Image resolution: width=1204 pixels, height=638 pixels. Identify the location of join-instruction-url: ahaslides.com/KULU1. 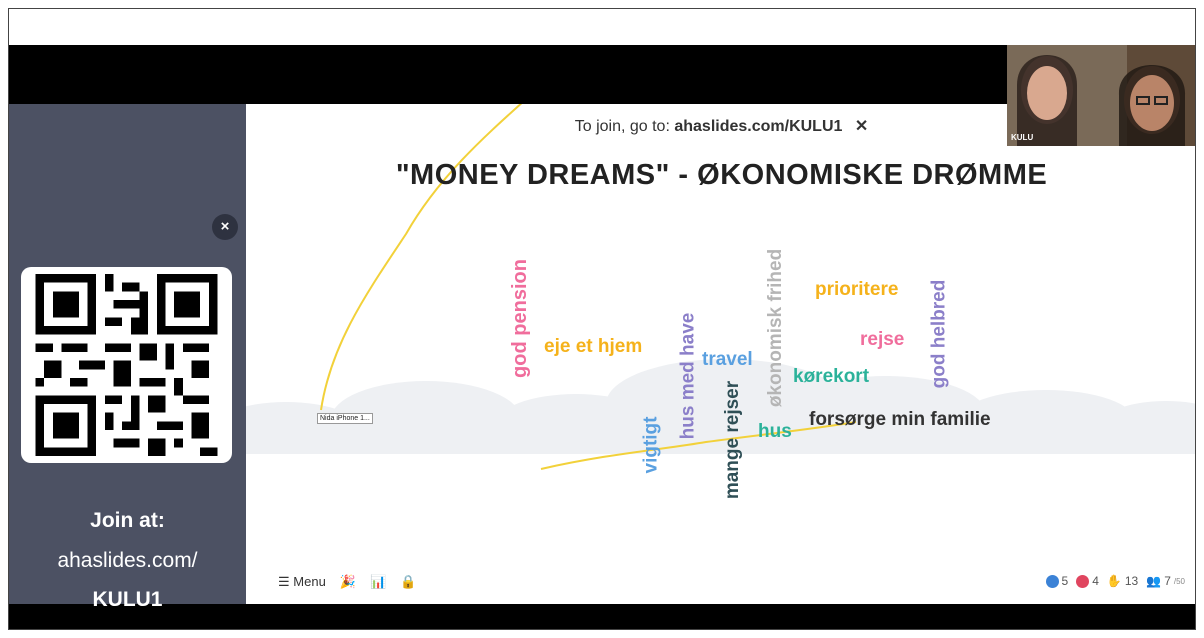
(758, 126).